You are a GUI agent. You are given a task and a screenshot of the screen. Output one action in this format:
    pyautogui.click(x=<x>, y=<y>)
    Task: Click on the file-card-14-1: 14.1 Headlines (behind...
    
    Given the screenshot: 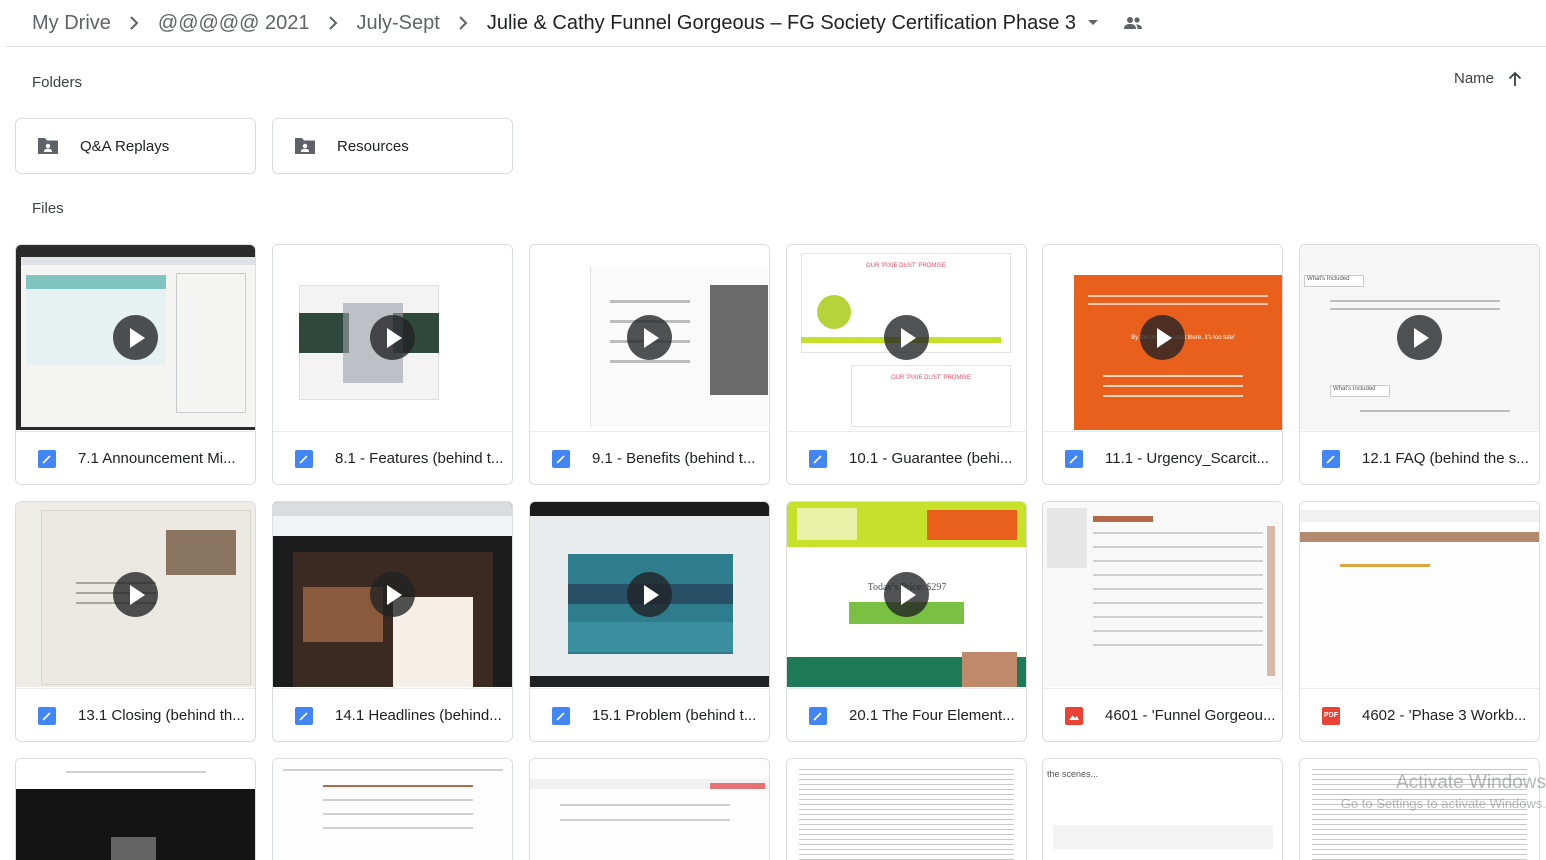 What is the action you would take?
    pyautogui.click(x=392, y=621)
    